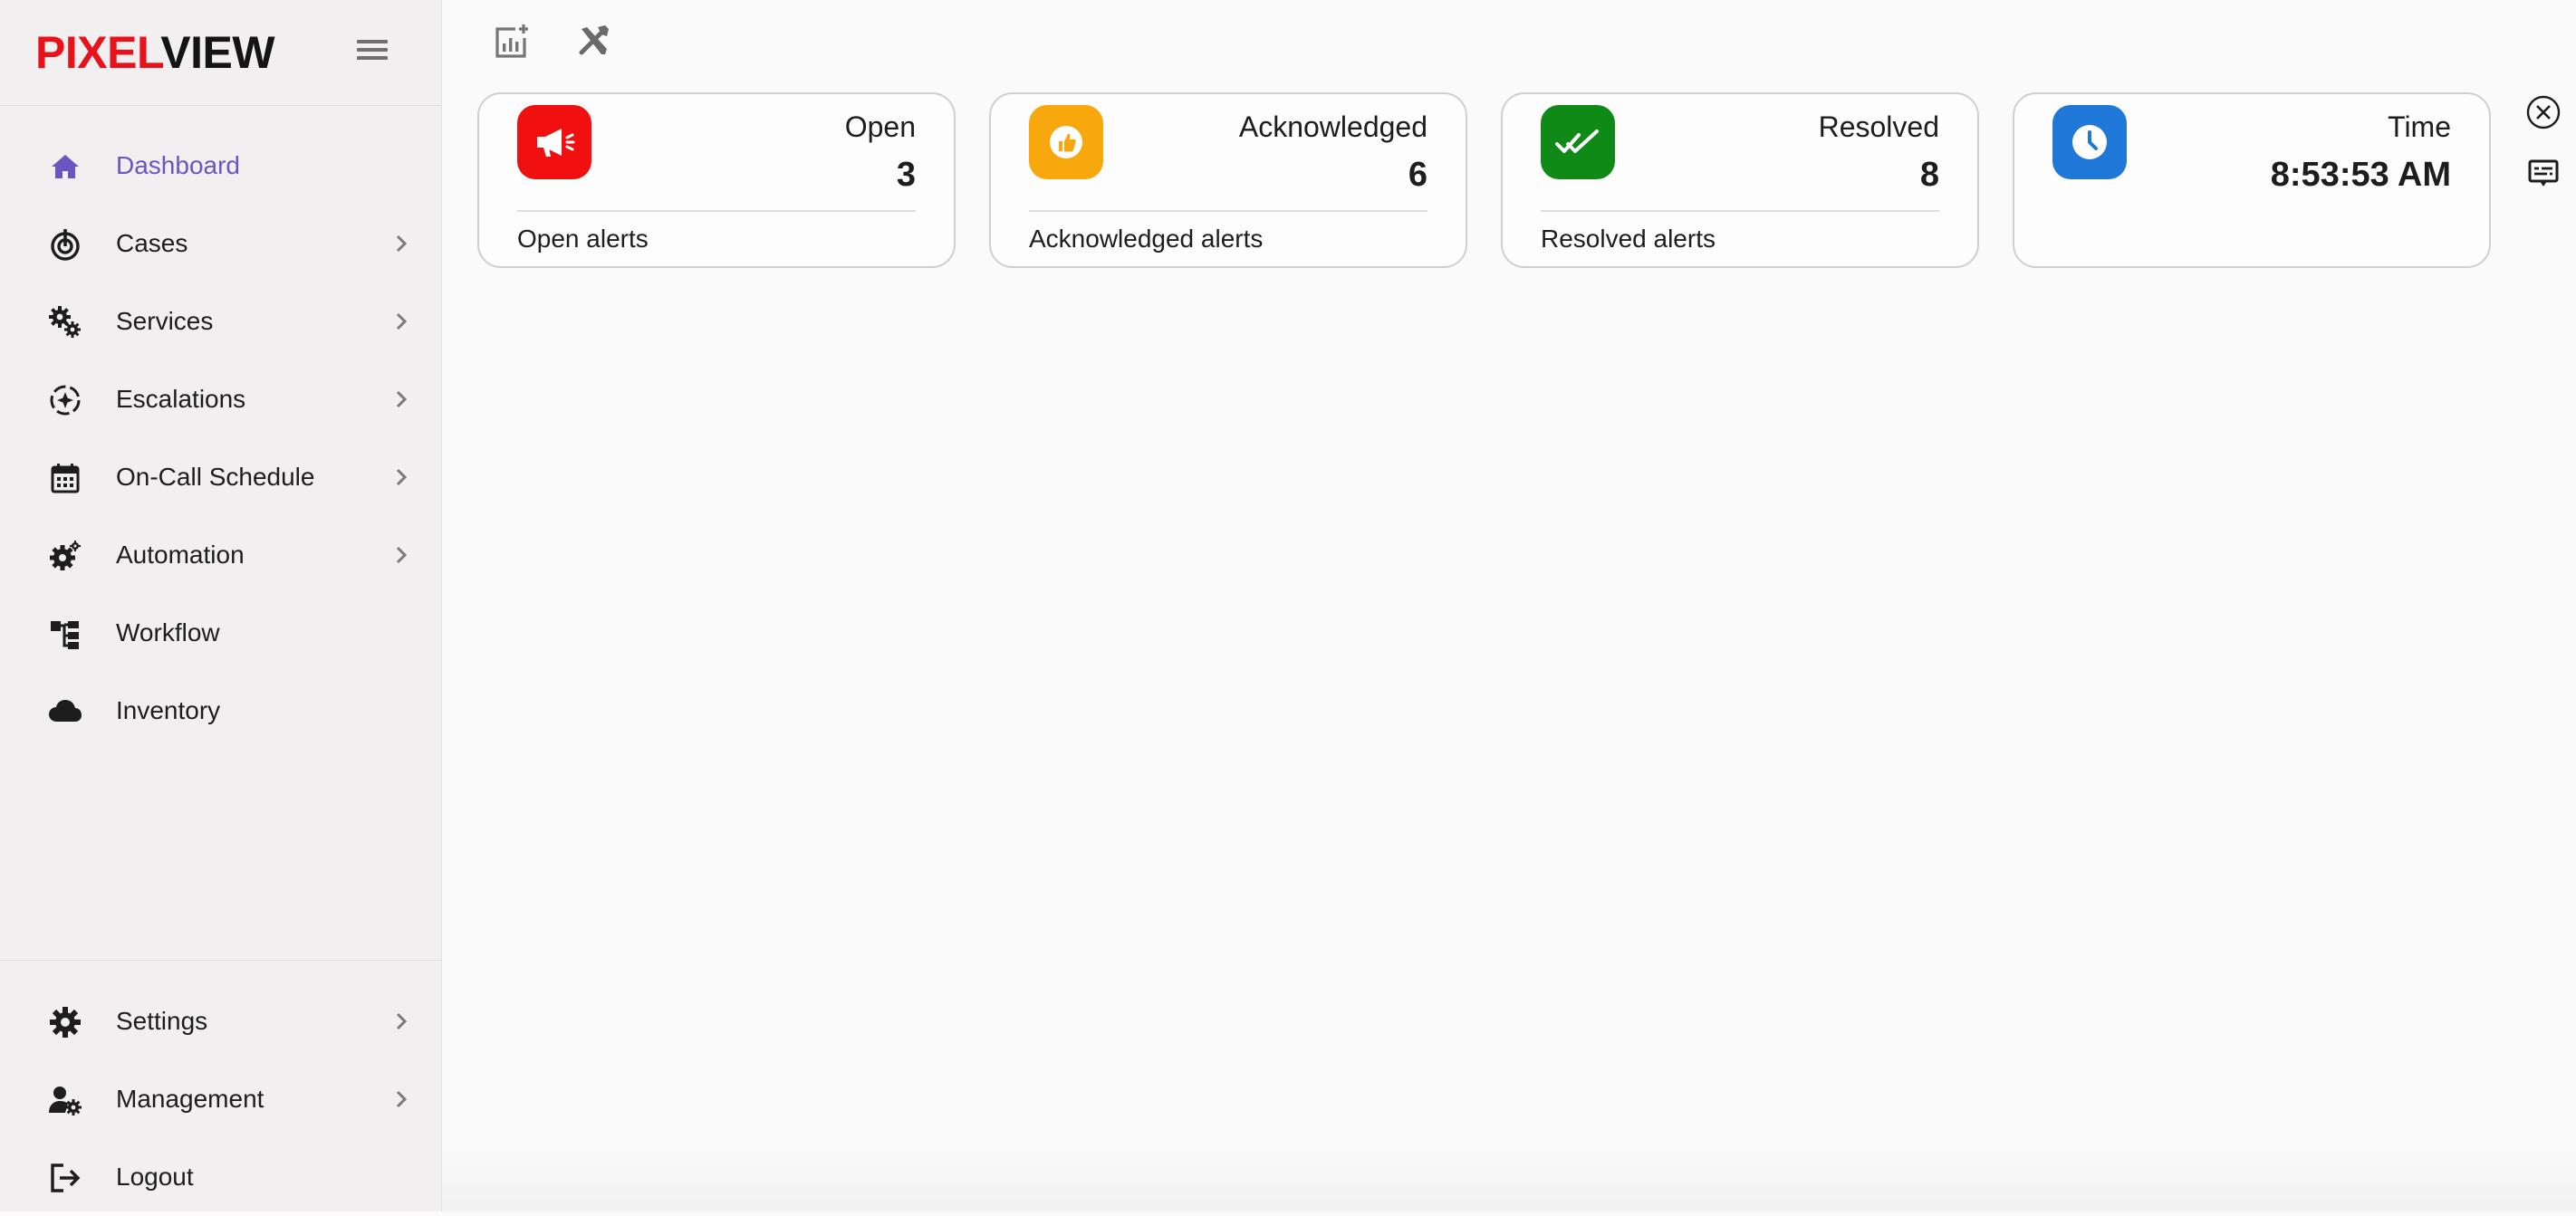 The height and width of the screenshot is (1216, 2576). What do you see at coordinates (1333, 127) in the screenshot?
I see `card-title: Acknowledged` at bounding box center [1333, 127].